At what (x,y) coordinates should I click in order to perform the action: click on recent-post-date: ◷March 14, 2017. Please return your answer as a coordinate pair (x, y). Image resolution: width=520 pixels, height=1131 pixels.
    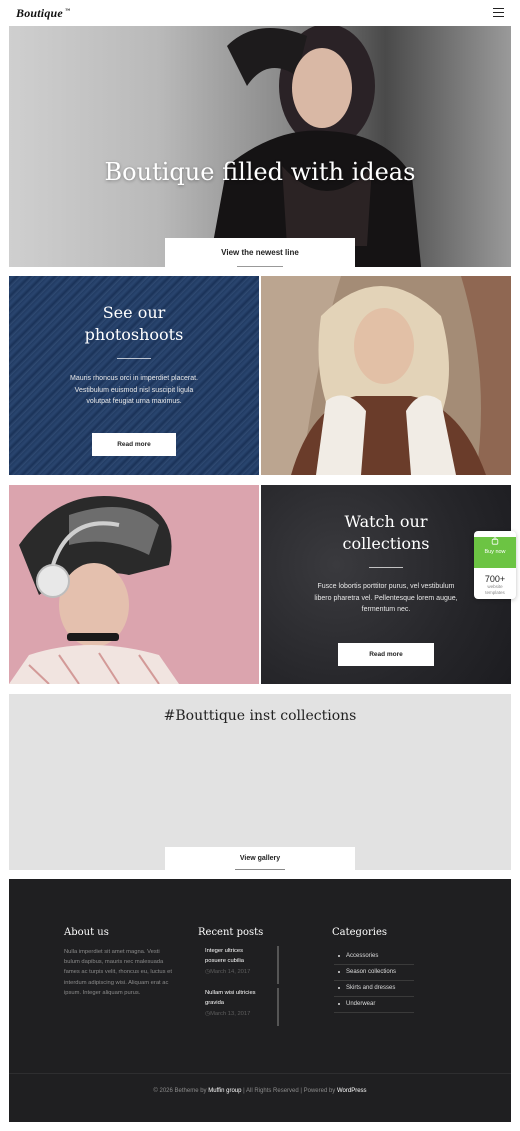
    Looking at the image, I should click on (241, 972).